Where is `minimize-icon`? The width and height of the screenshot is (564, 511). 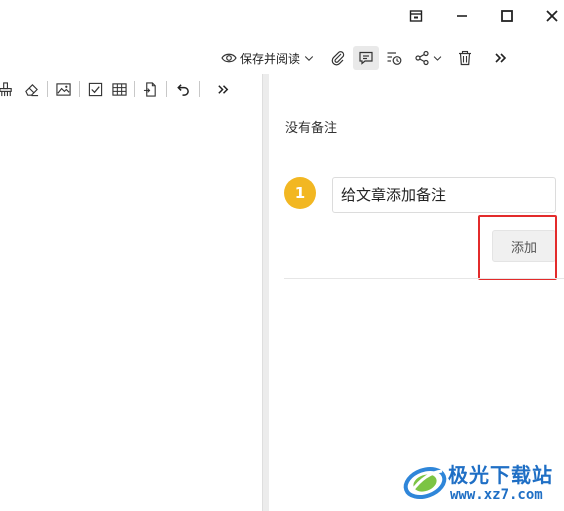 minimize-icon is located at coordinates (462, 16).